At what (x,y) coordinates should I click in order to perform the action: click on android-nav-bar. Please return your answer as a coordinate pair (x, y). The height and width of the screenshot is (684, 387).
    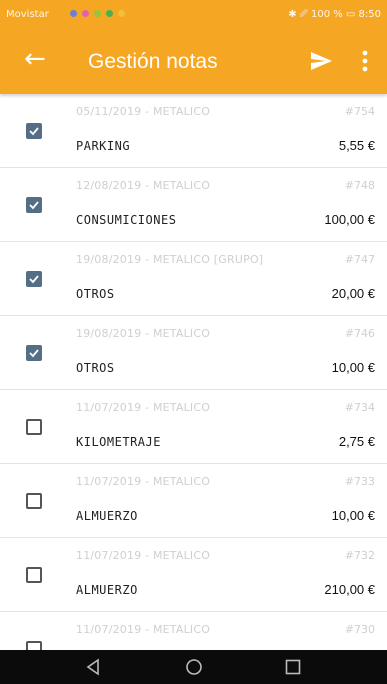
    Looking at the image, I should click on (193, 667).